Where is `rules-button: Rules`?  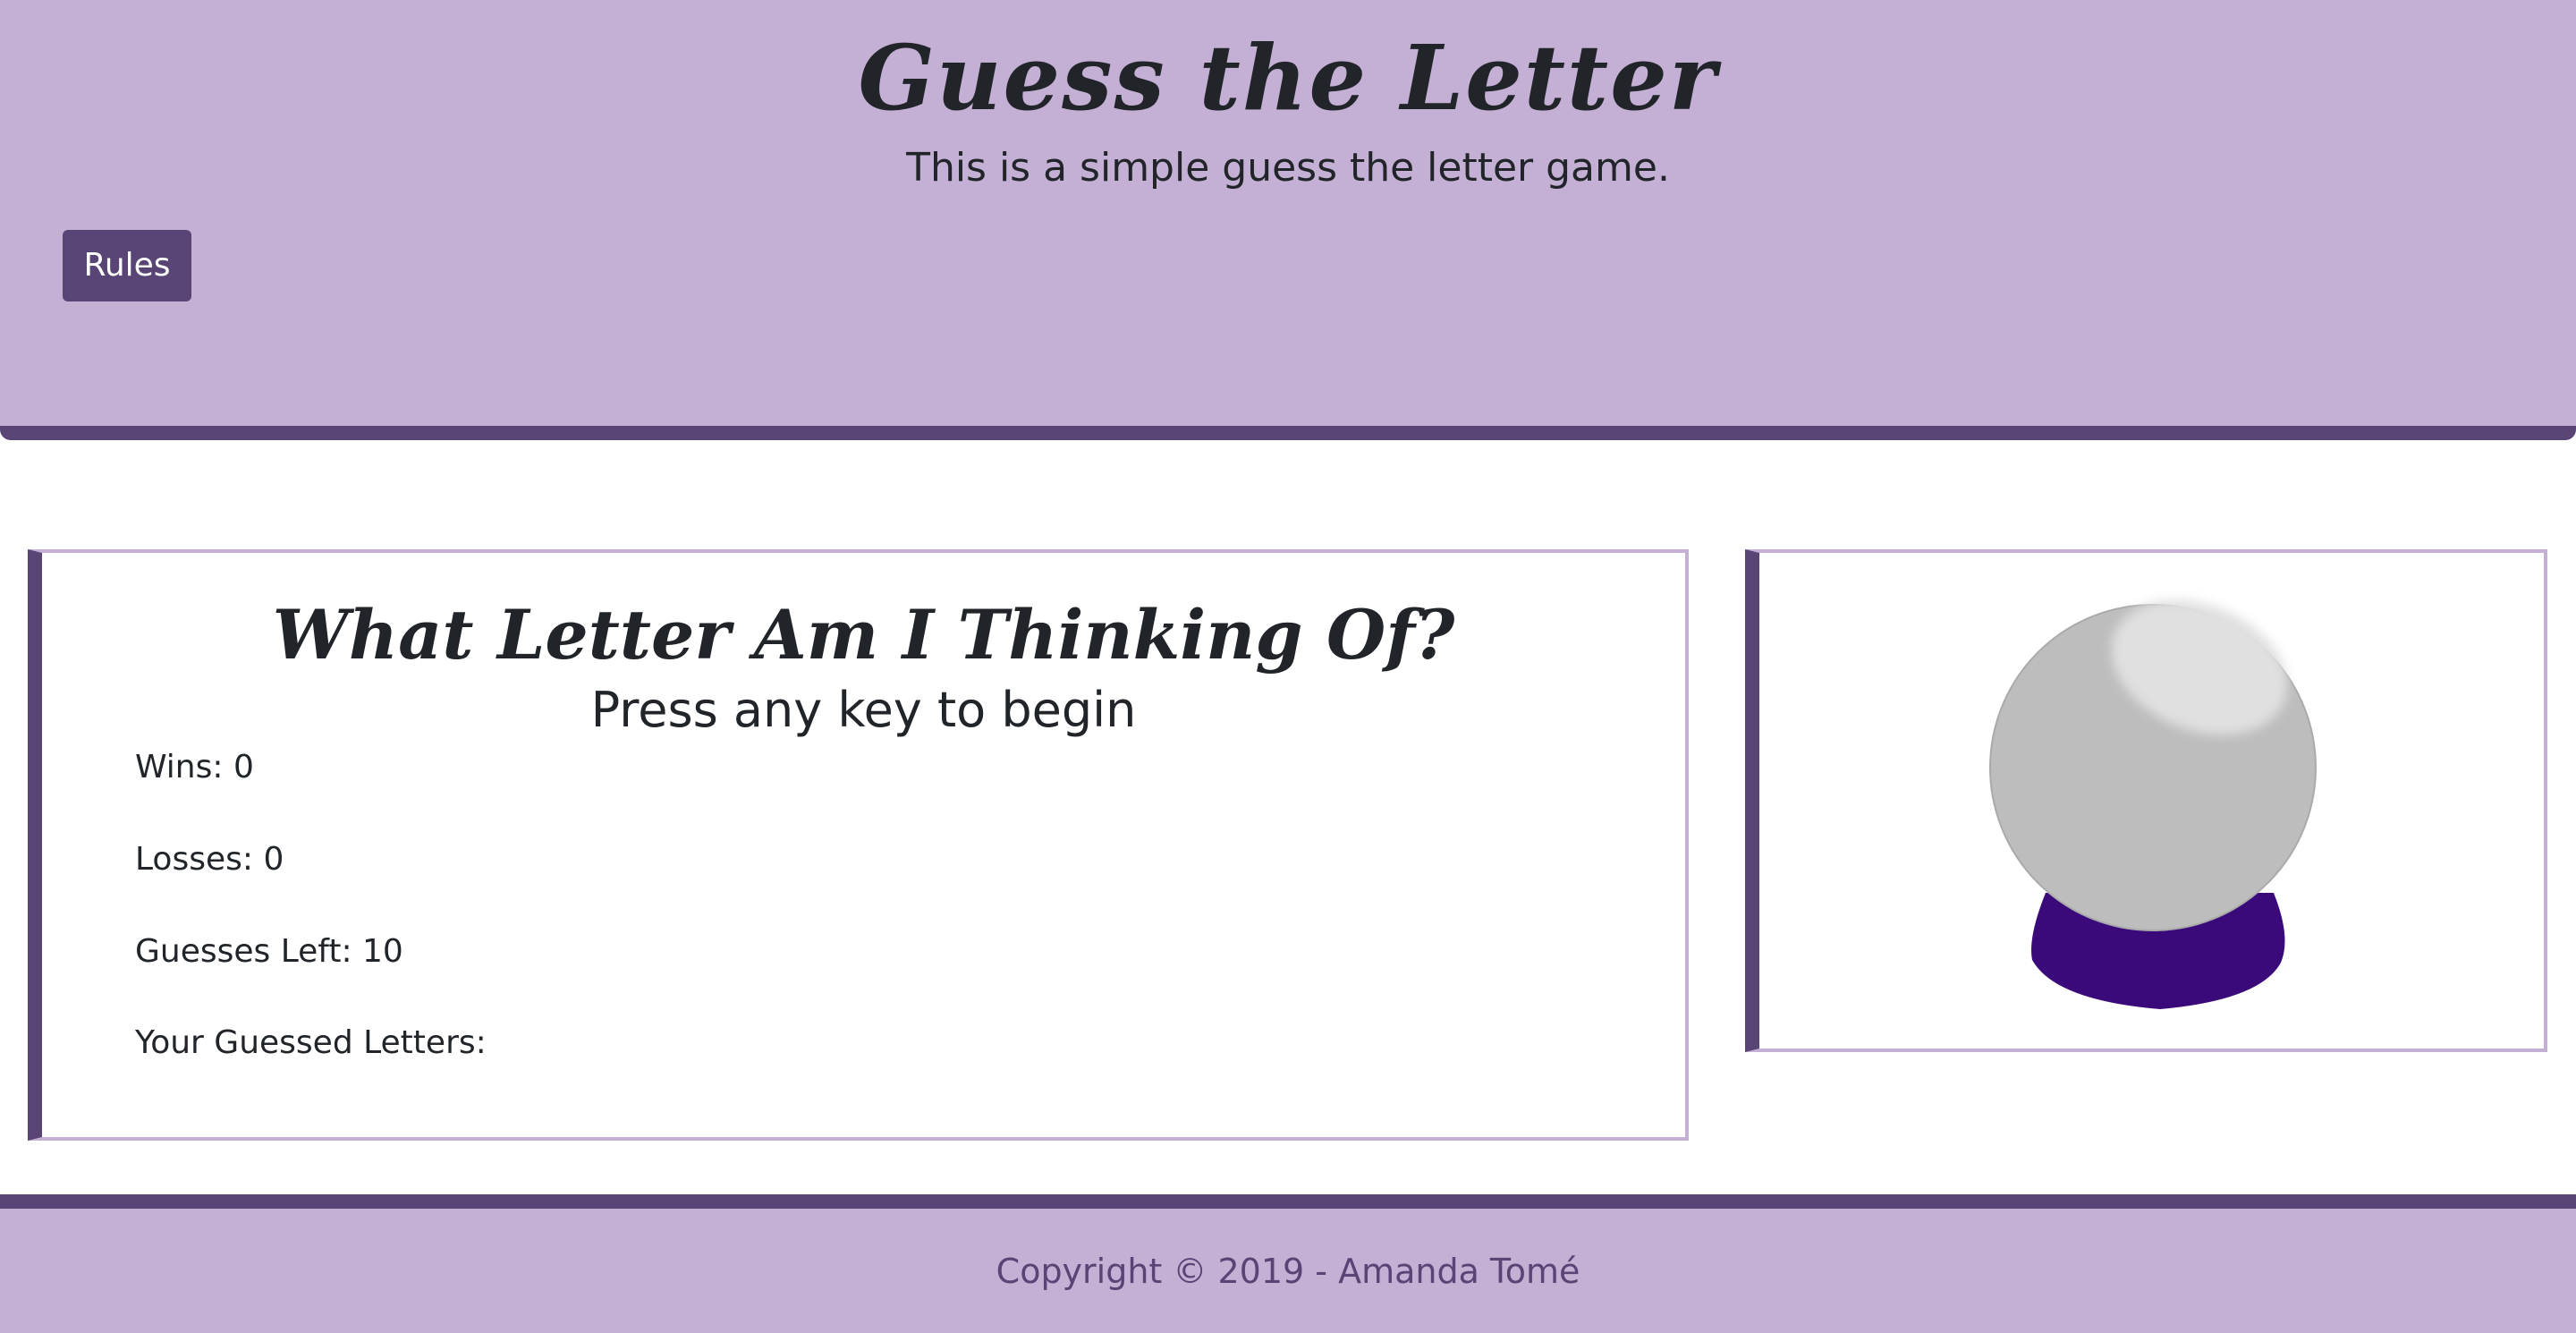 rules-button: Rules is located at coordinates (127, 265).